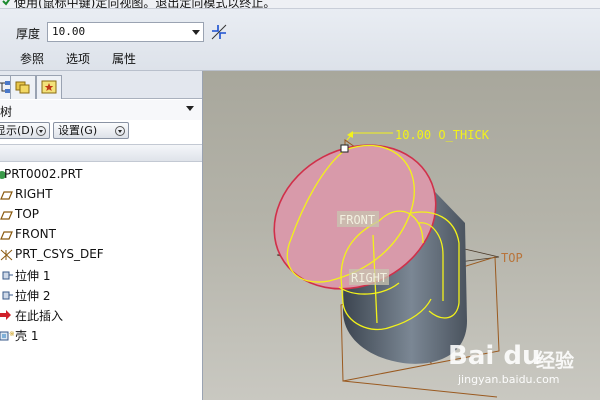 This screenshot has height=400, width=600. Describe the element at coordinates (101, 110) in the screenshot. I see `tree-header: 树` at that location.